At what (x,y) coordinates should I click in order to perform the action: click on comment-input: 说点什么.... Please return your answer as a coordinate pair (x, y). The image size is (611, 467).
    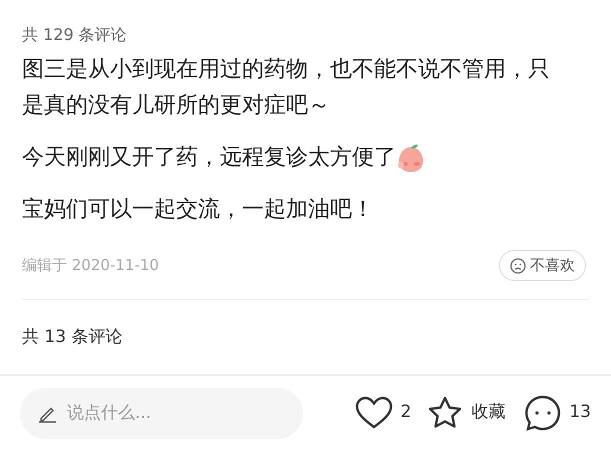
    Looking at the image, I should click on (161, 413).